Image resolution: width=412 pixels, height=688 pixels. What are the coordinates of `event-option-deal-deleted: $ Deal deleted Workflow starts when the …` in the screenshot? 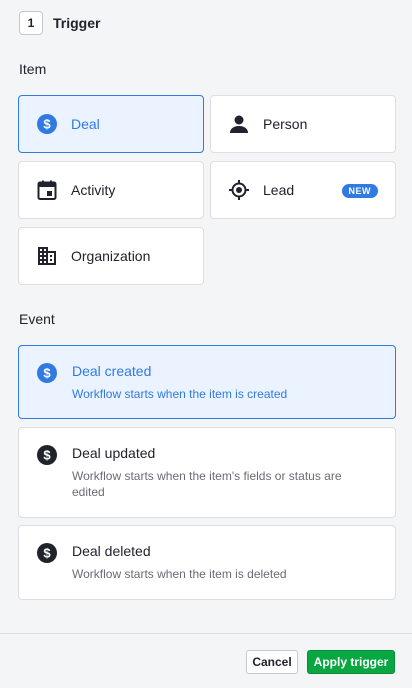 It's located at (207, 562).